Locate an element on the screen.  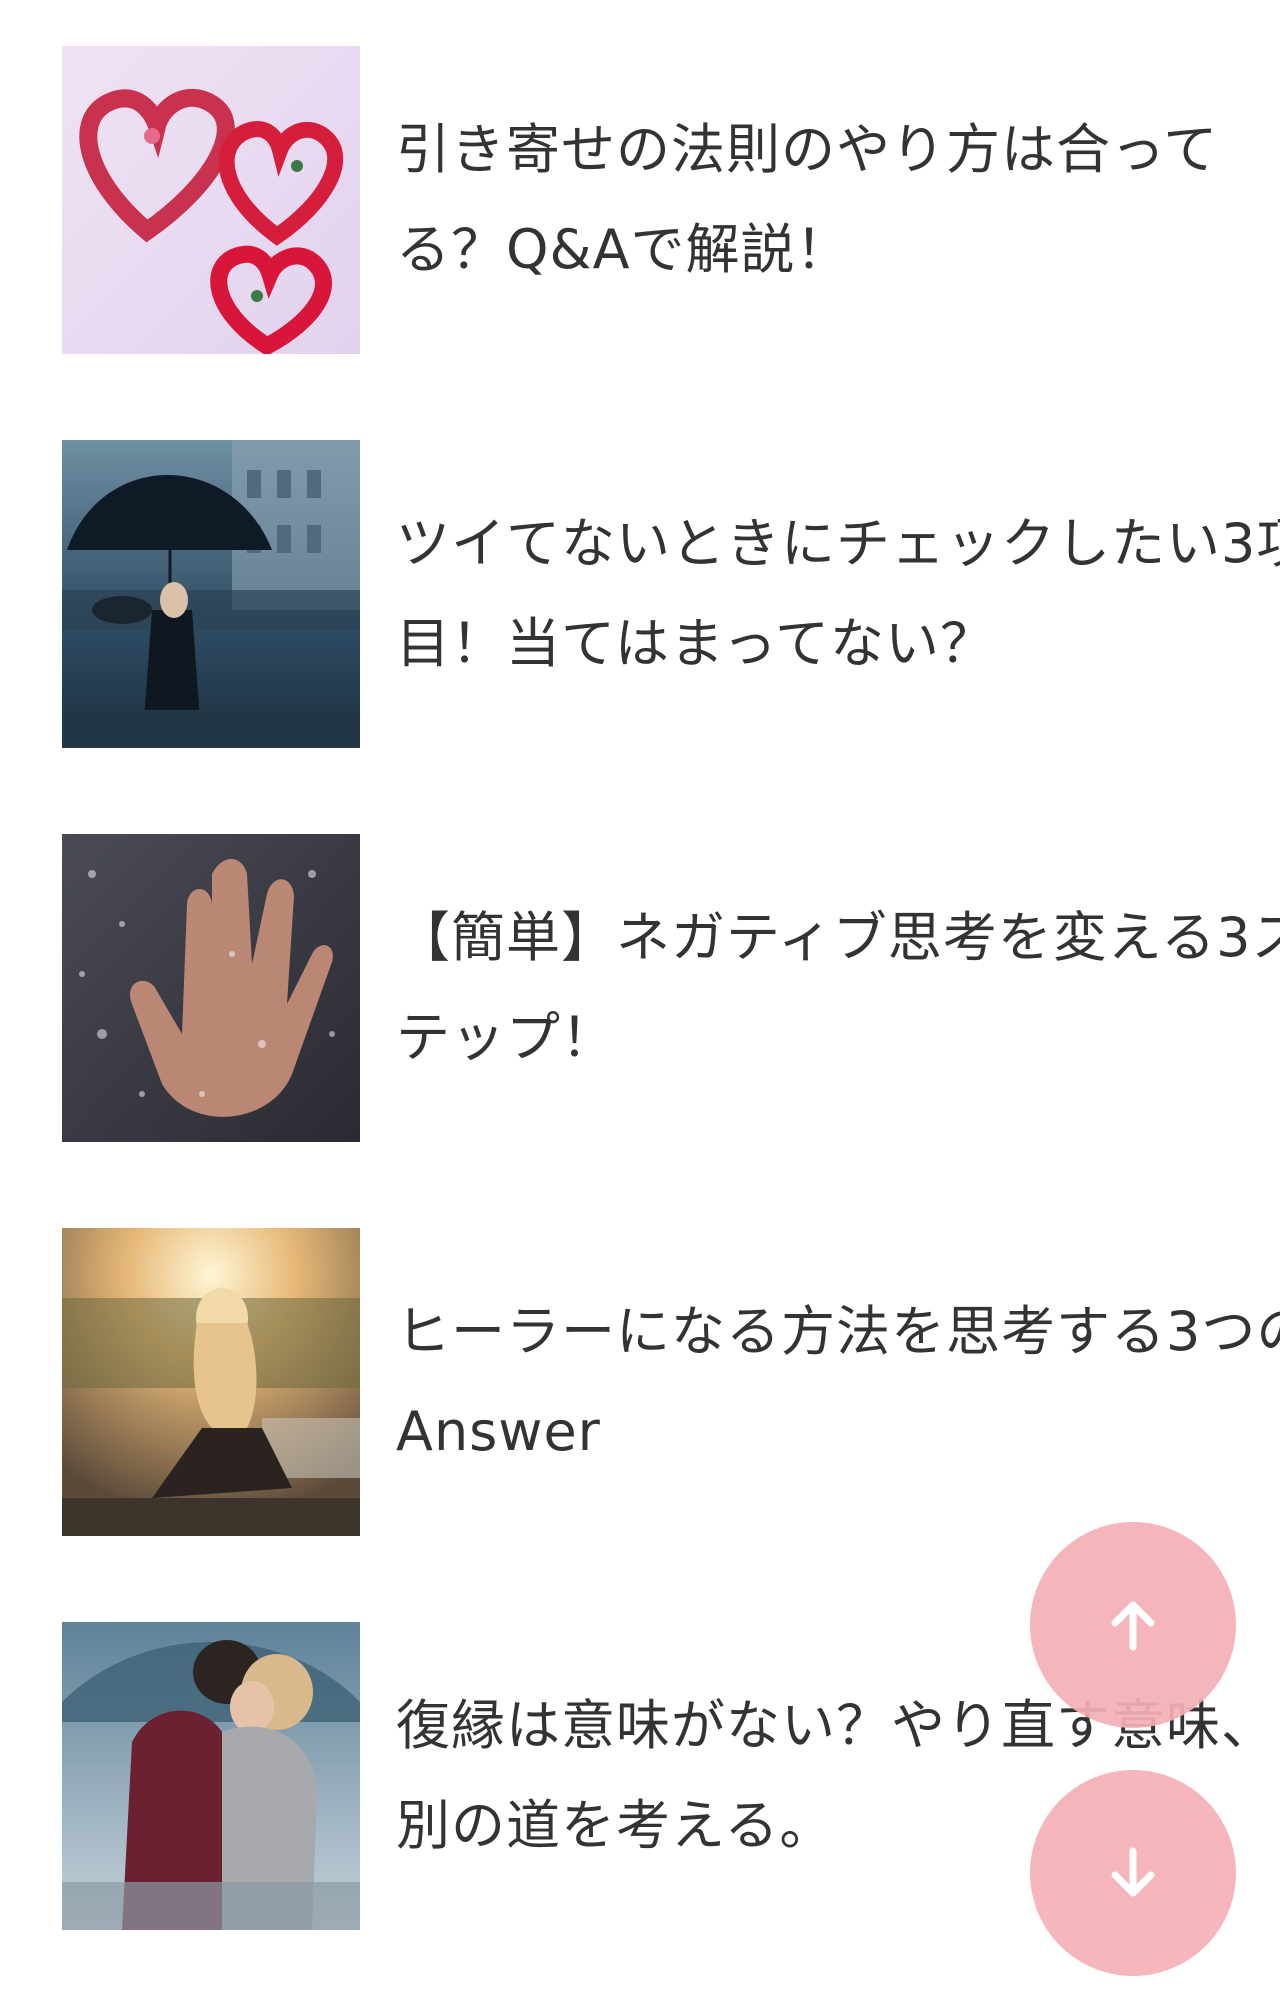
article-item-2: ツイてないときにチェックしたい3項目！当てはまってない？ is located at coordinates (671, 594).